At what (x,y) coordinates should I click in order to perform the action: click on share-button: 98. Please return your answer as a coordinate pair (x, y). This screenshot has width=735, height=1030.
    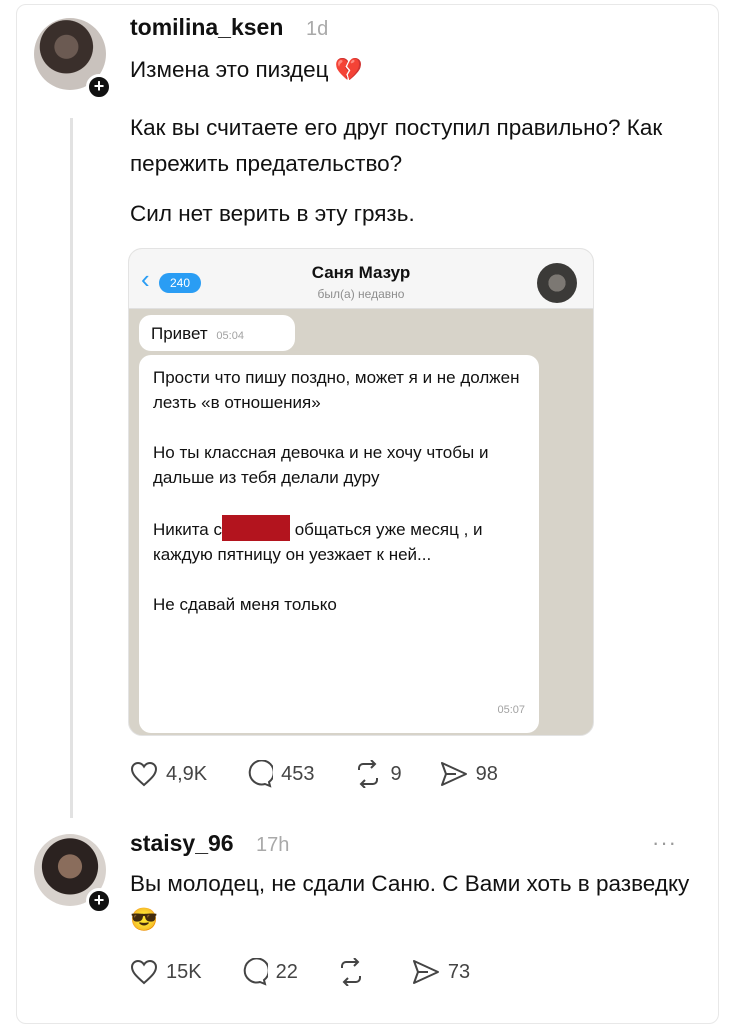
    Looking at the image, I should click on (469, 774).